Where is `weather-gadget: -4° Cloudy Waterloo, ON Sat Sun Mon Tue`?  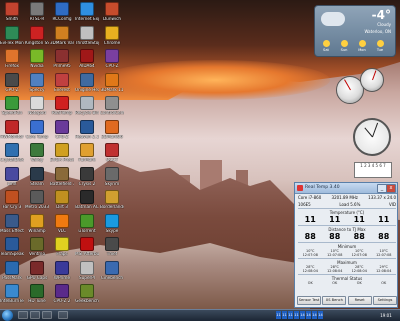
weather-gadget: -4° Cloudy Waterloo, ON Sat Sun Mon Tue is located at coordinates (355, 31).